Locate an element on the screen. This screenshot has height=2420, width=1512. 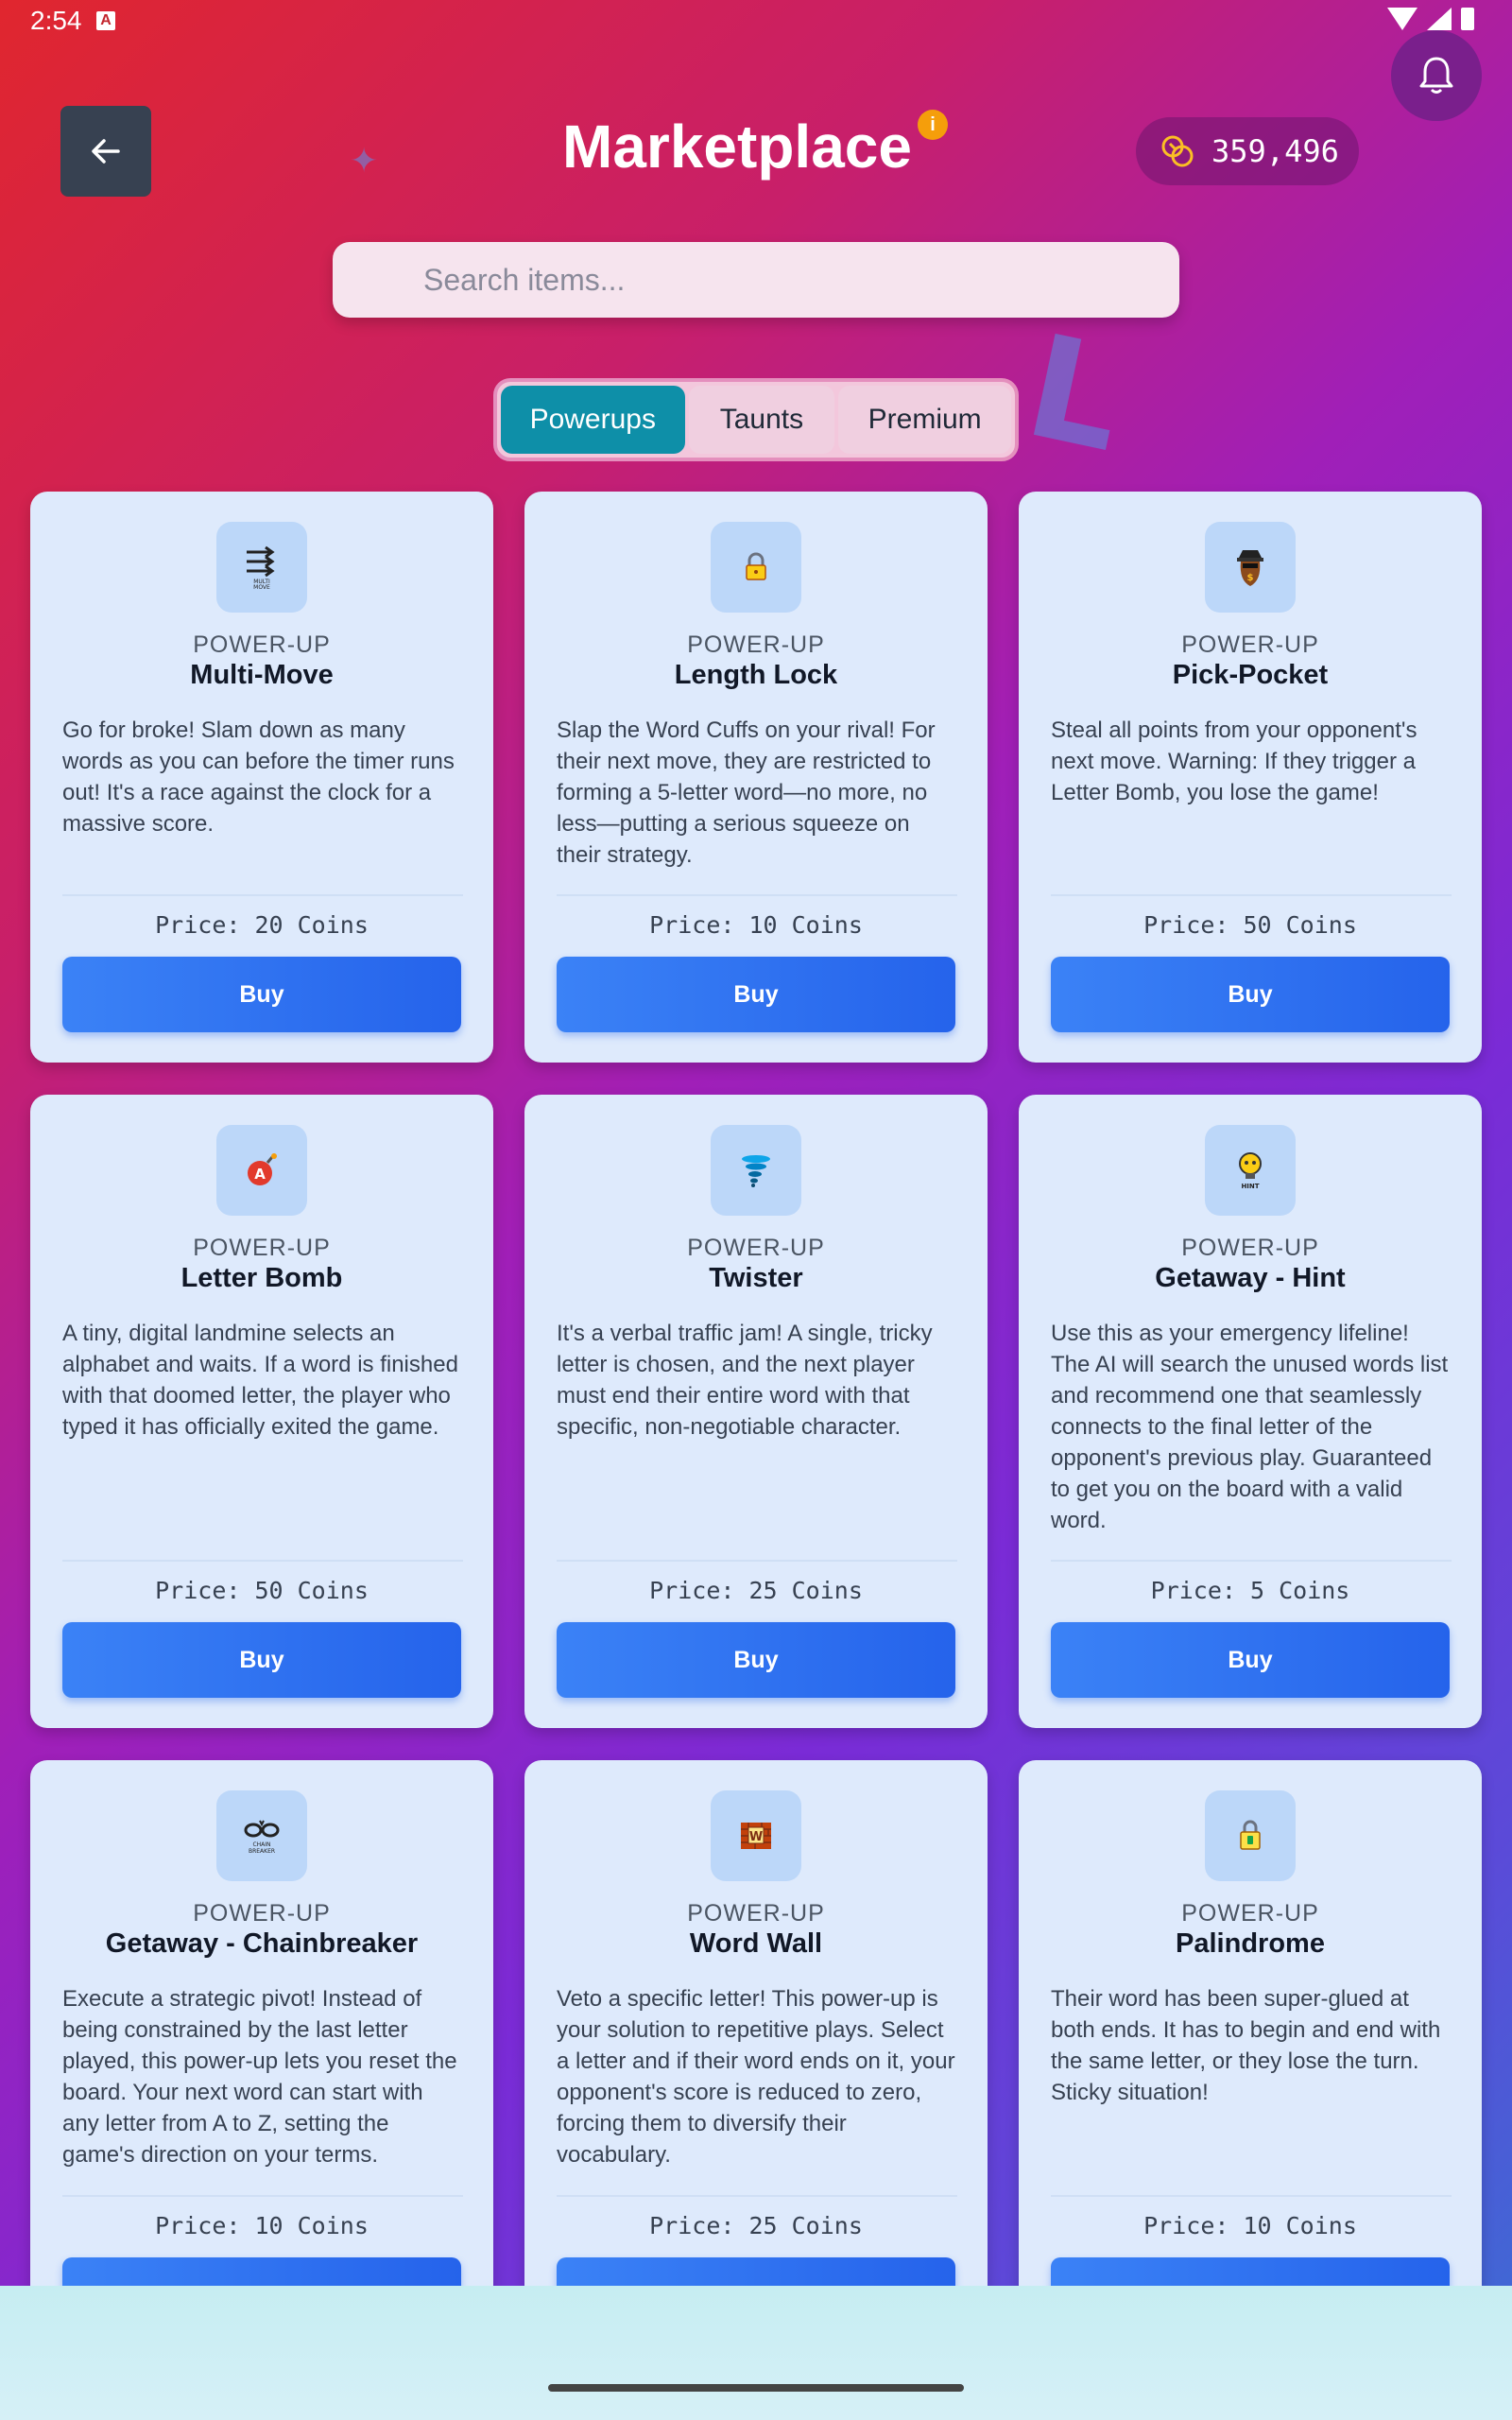
wifi-icon is located at coordinates (1402, 19).